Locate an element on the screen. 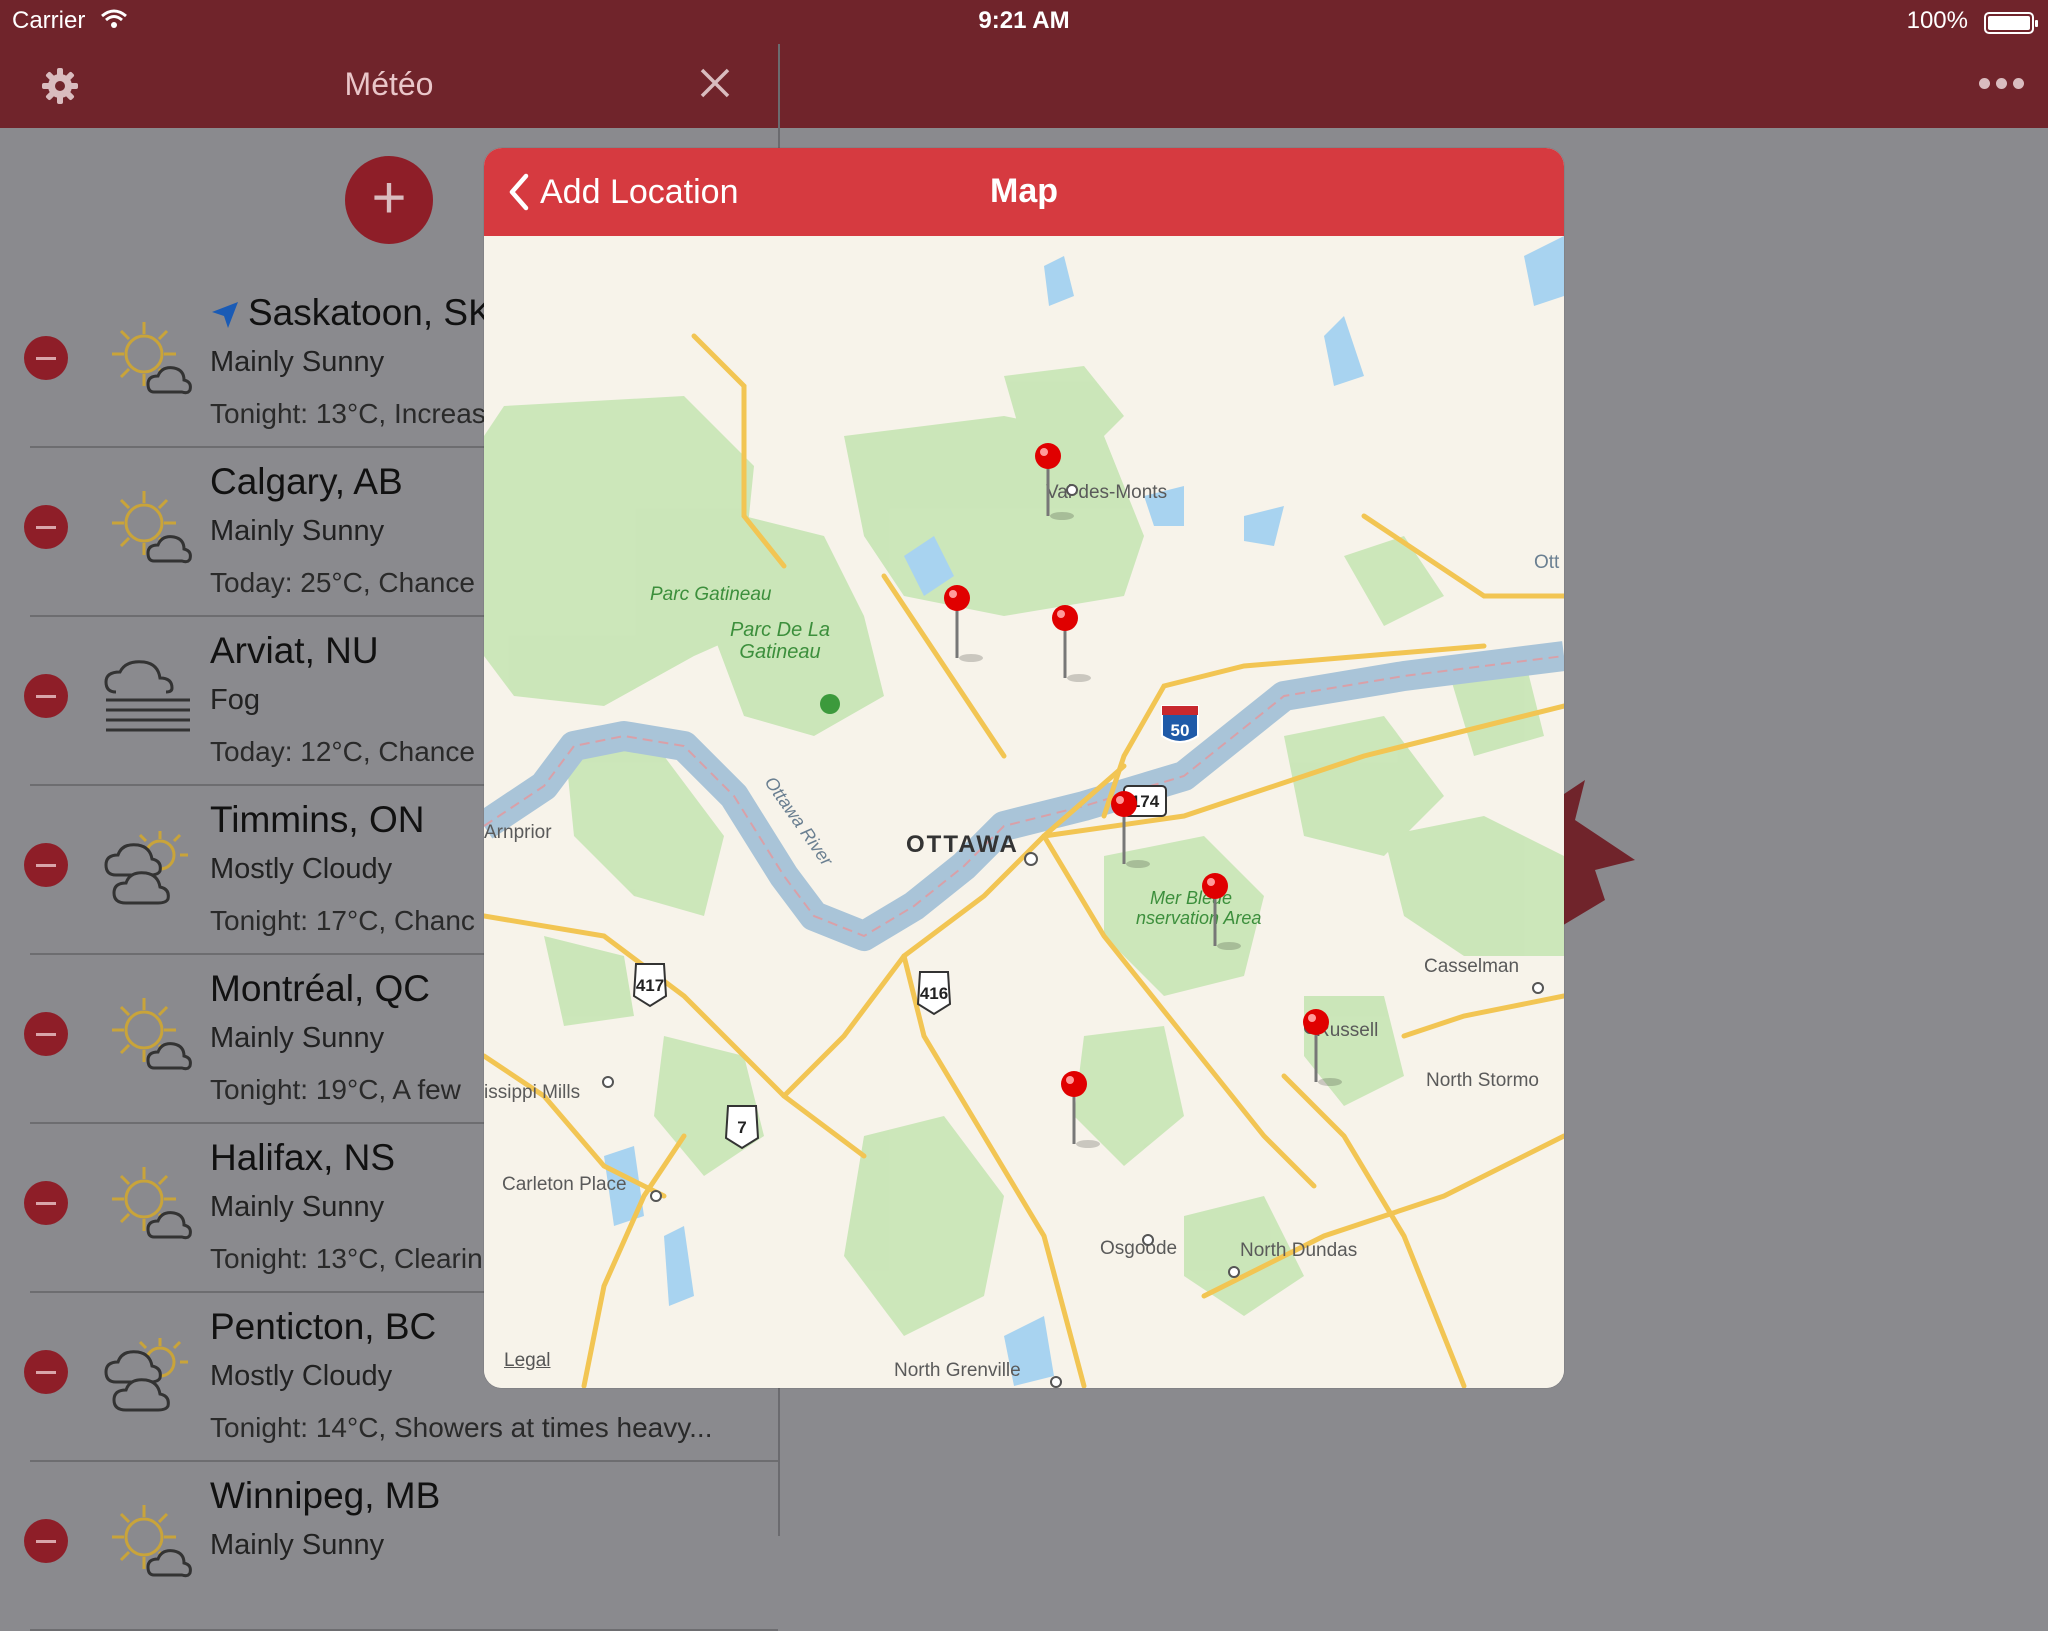  app-title: Météo is located at coordinates (389, 84).